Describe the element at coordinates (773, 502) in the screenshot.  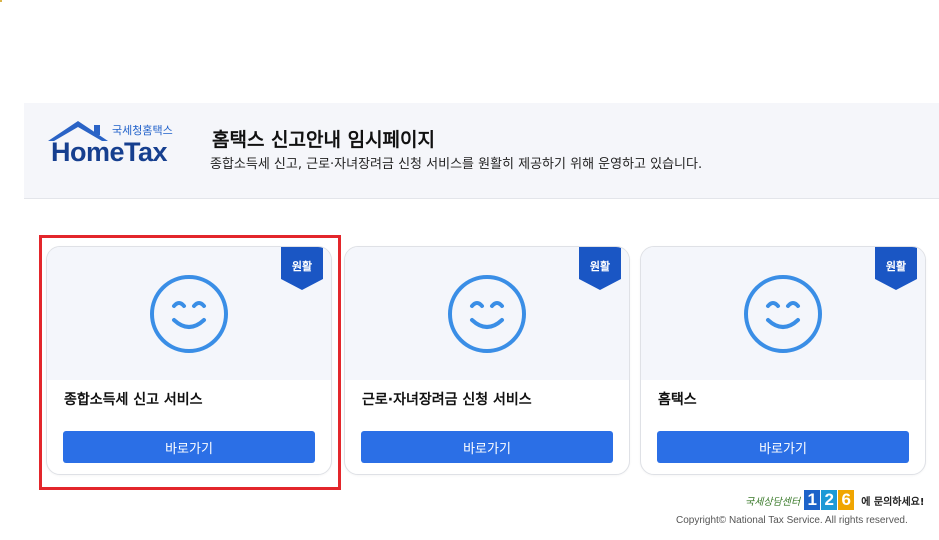
I see `callcenter-name: 국세상담센터` at that location.